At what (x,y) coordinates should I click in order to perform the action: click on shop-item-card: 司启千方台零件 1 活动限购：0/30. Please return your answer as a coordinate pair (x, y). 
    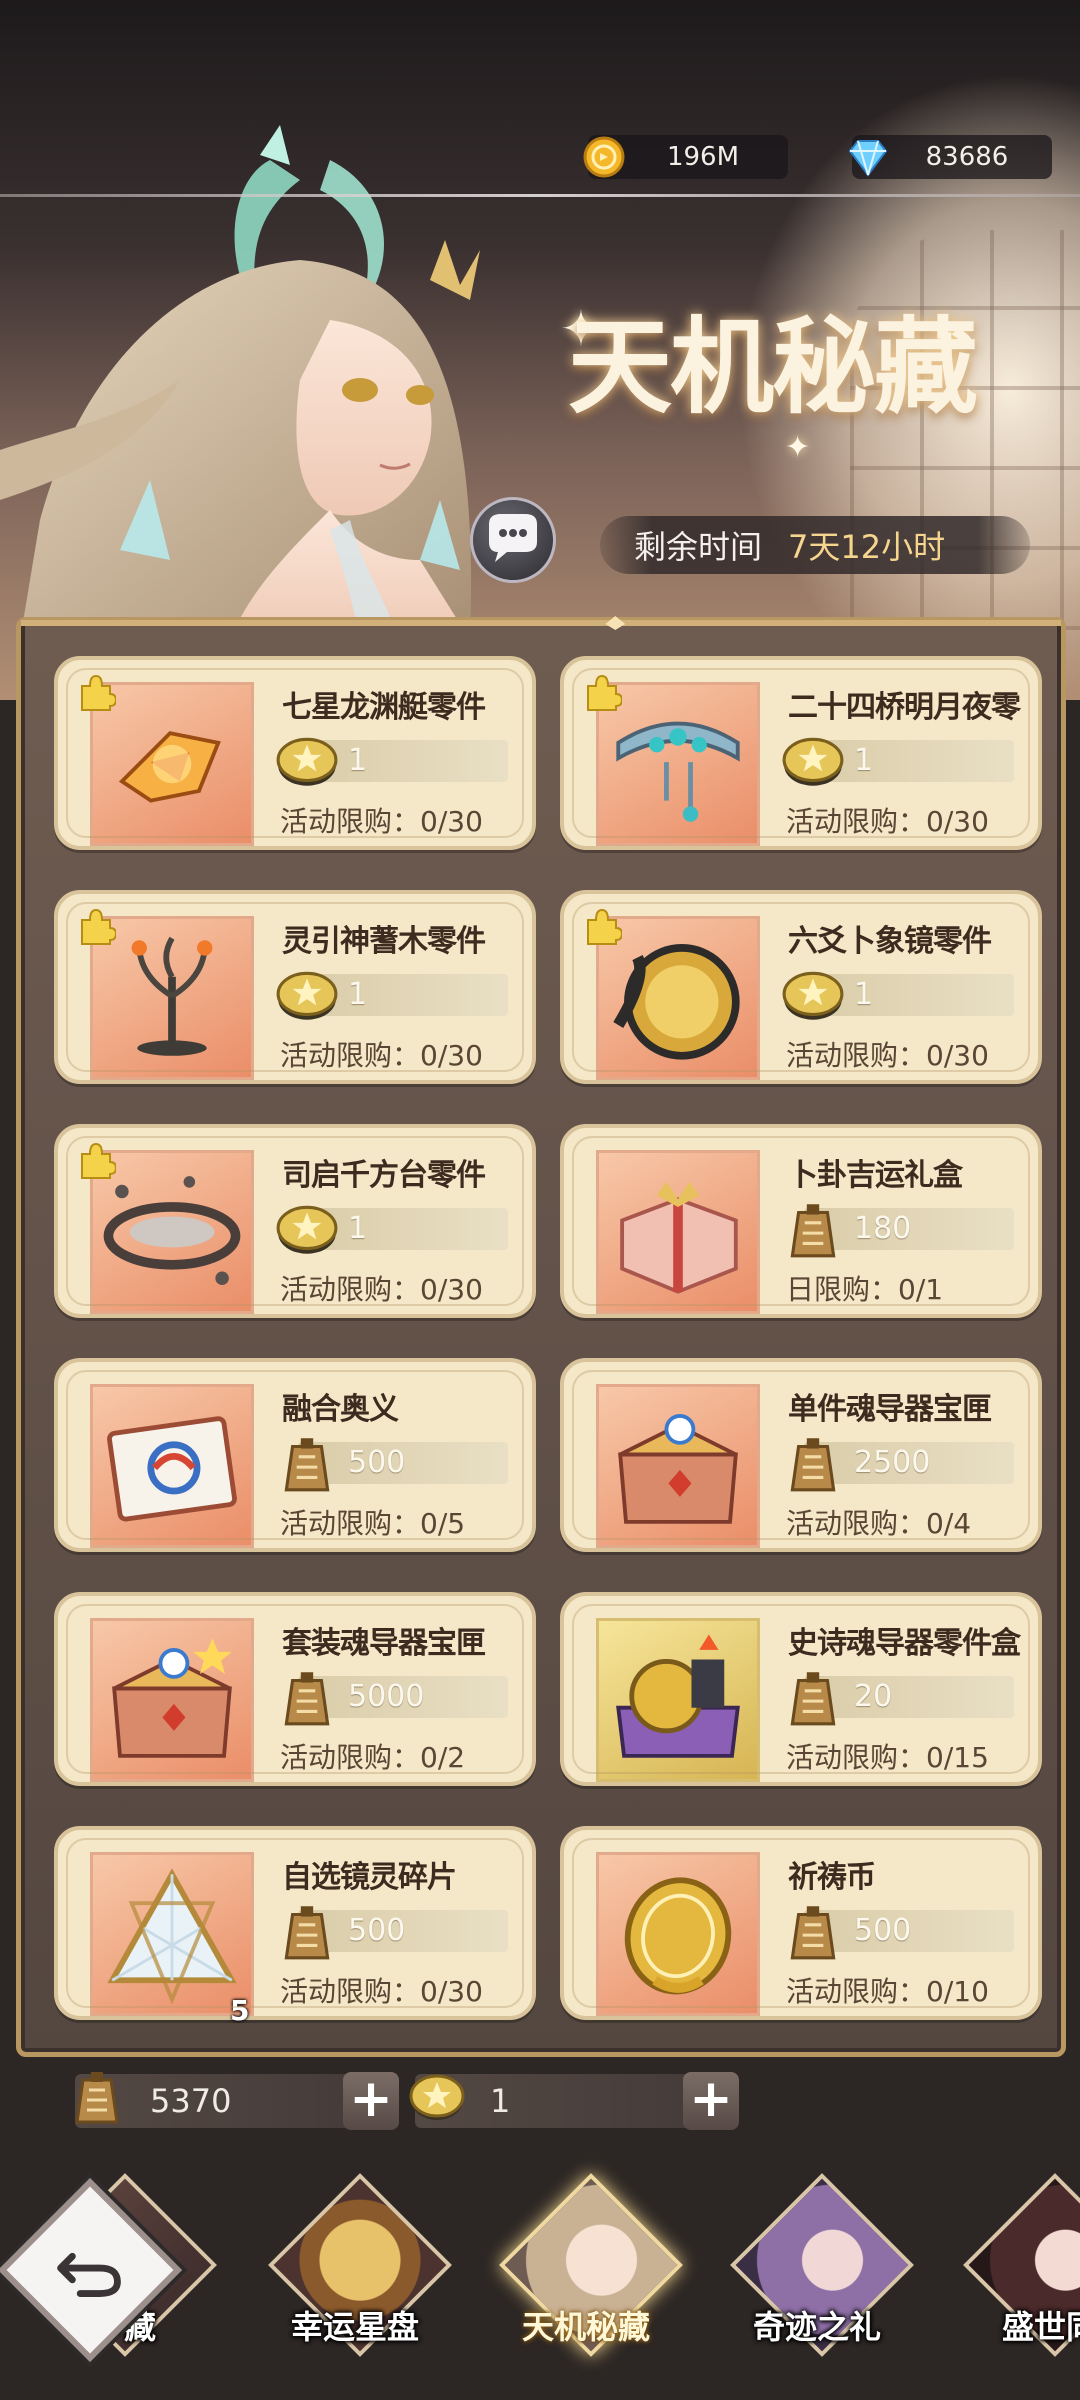
    Looking at the image, I should click on (295, 1221).